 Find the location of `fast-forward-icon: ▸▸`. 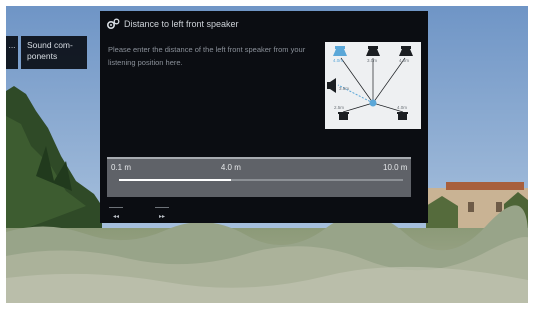

fast-forward-icon: ▸▸ is located at coordinates (162, 217).